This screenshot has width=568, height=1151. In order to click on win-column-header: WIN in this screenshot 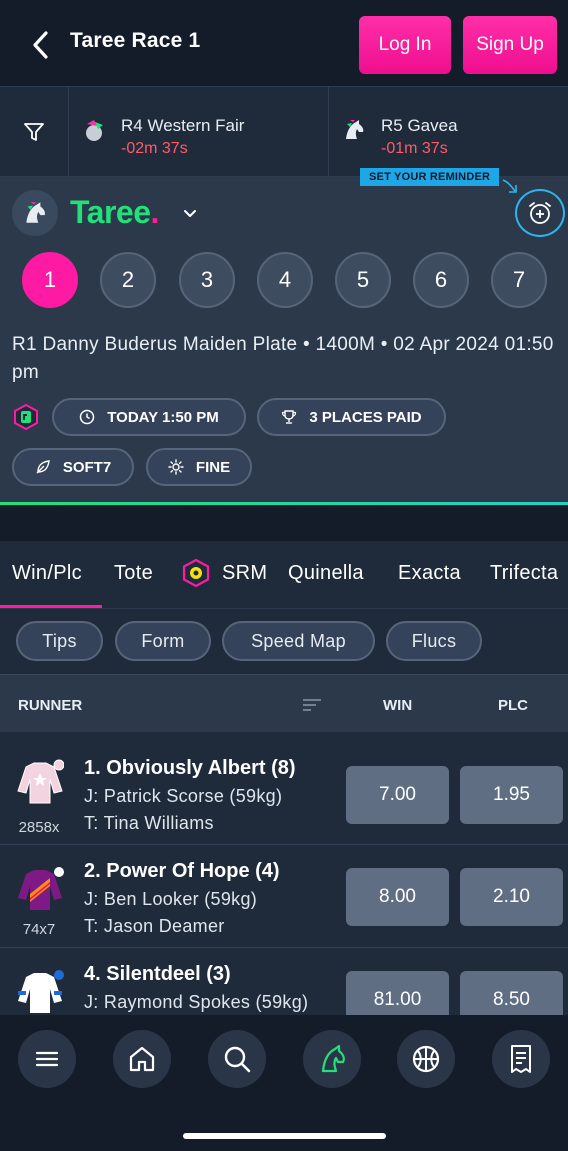, I will do `click(398, 705)`.